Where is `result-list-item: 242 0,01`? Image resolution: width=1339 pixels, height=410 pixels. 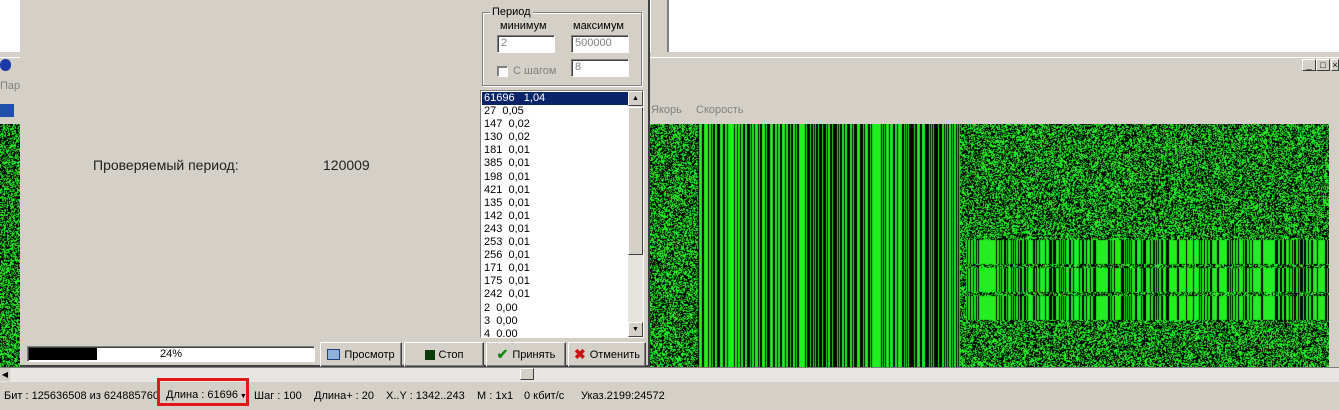 result-list-item: 242 0,01 is located at coordinates (555, 294).